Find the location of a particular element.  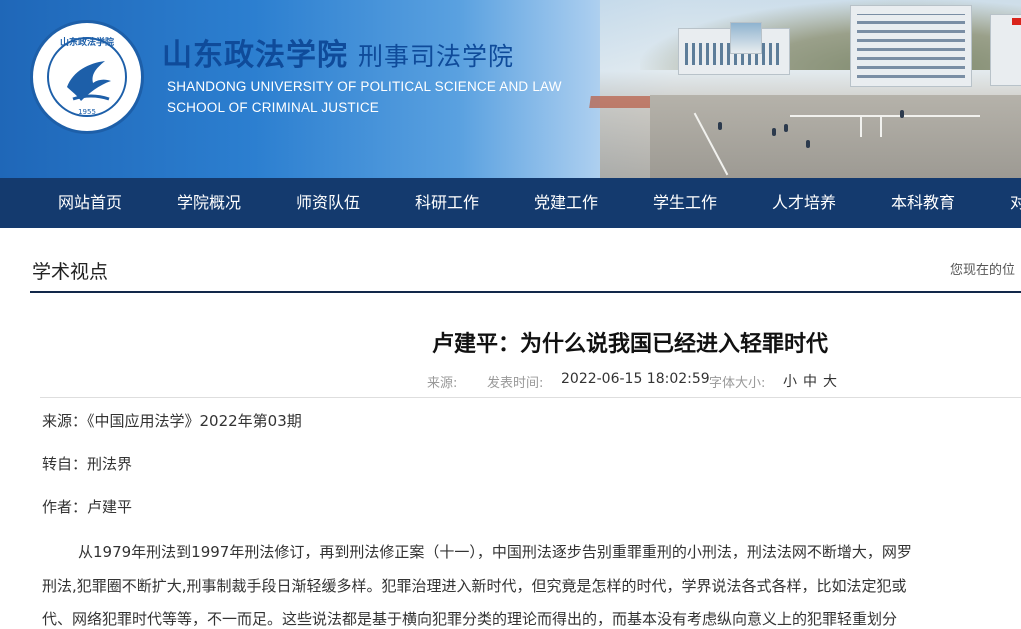

flag-icon is located at coordinates (1016, 21).